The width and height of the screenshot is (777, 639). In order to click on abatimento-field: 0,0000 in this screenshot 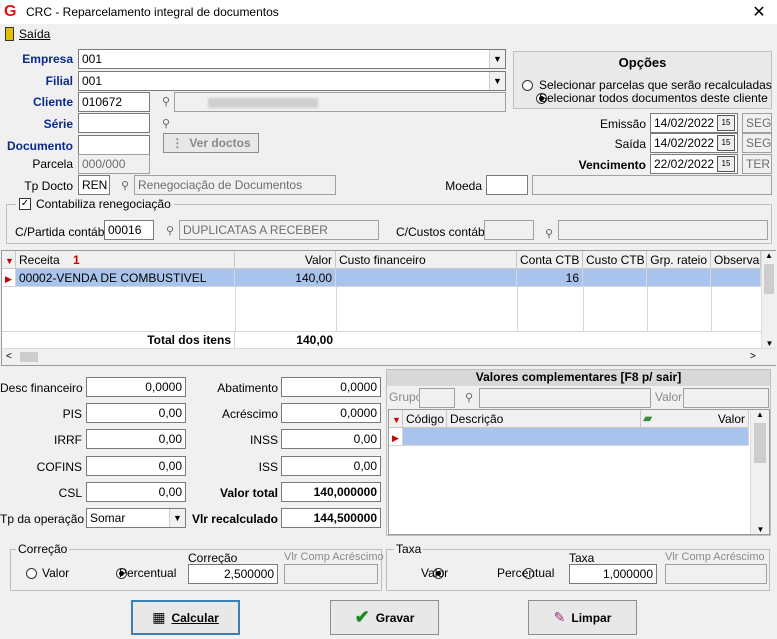, I will do `click(331, 387)`.